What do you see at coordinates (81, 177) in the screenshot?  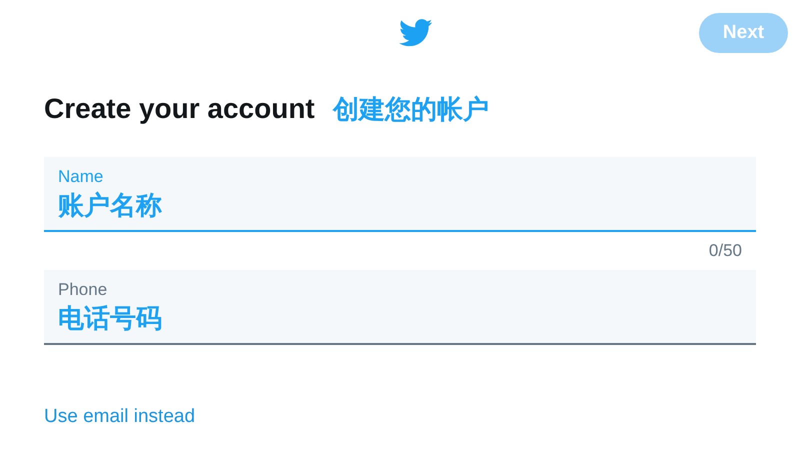 I see `field-label: Name` at bounding box center [81, 177].